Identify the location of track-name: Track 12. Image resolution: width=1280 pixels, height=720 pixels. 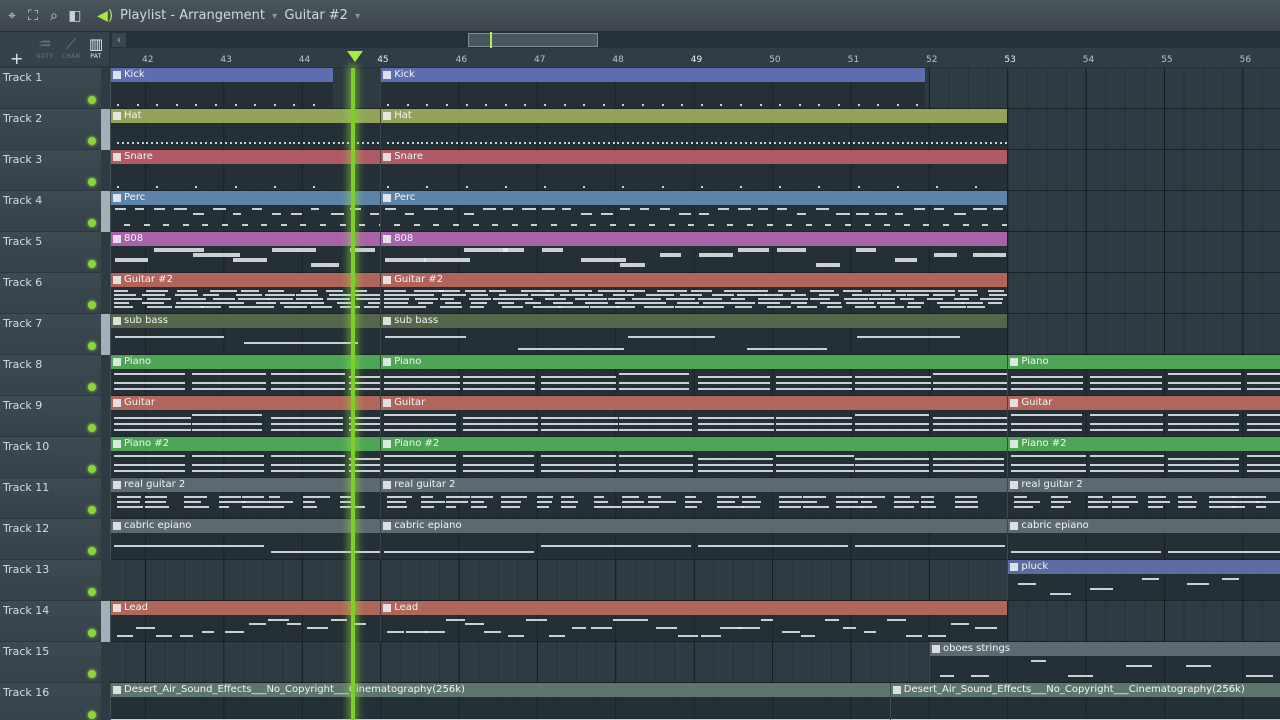
(26, 528).